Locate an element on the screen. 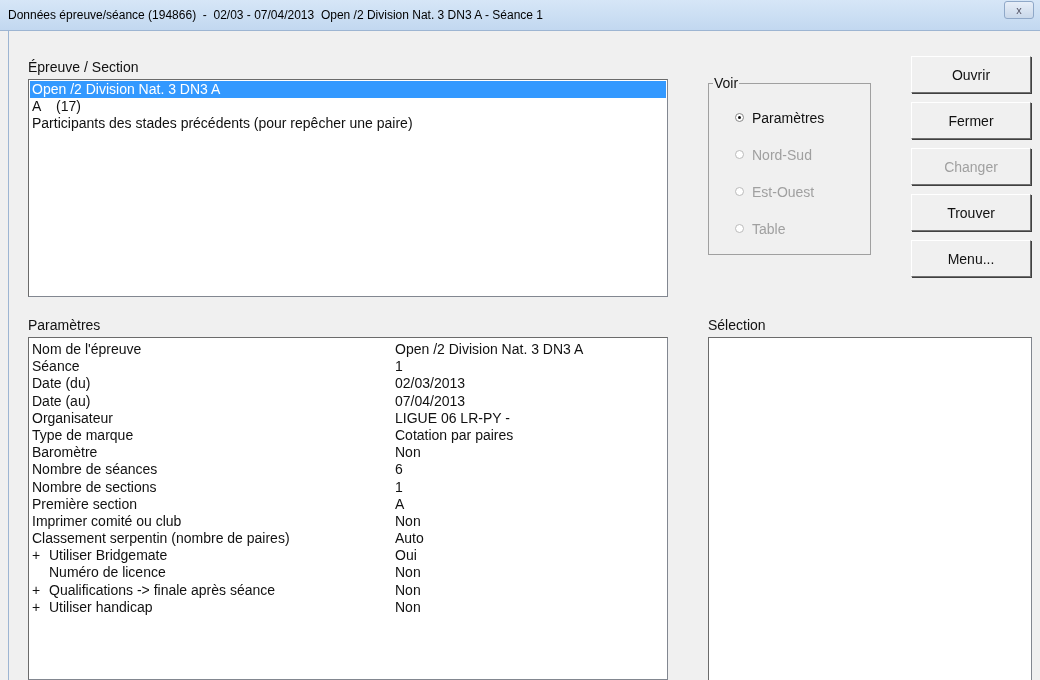 The image size is (1040, 680). parameter-name: Imprimer comité ou club is located at coordinates (107, 521).